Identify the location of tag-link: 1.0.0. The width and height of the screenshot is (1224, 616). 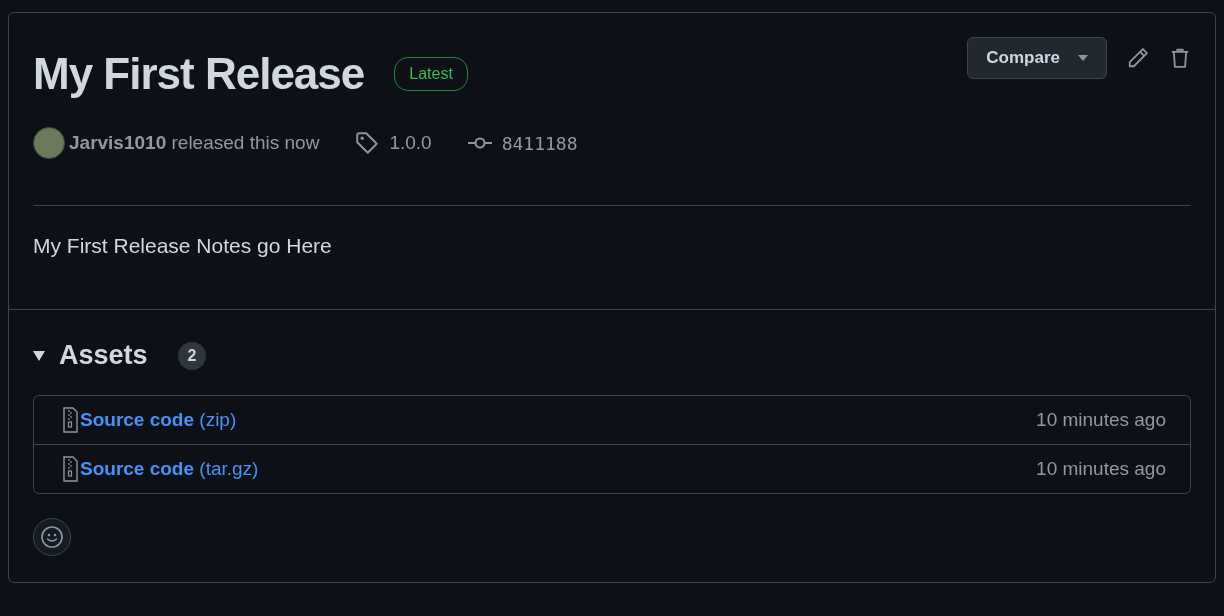
(410, 143).